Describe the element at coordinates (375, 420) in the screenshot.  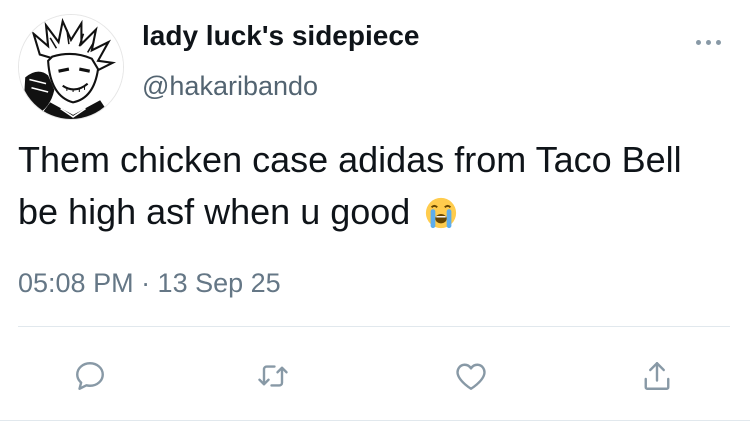
I see `bottom-divider` at that location.